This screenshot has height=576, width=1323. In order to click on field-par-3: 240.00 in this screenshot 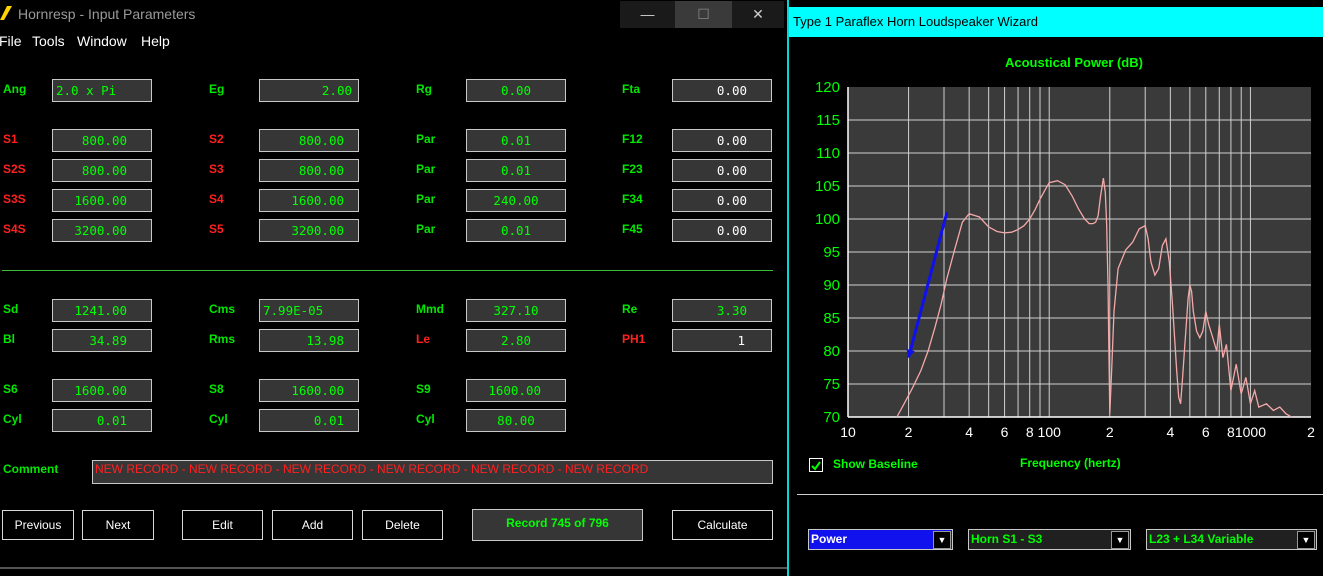, I will do `click(516, 200)`.